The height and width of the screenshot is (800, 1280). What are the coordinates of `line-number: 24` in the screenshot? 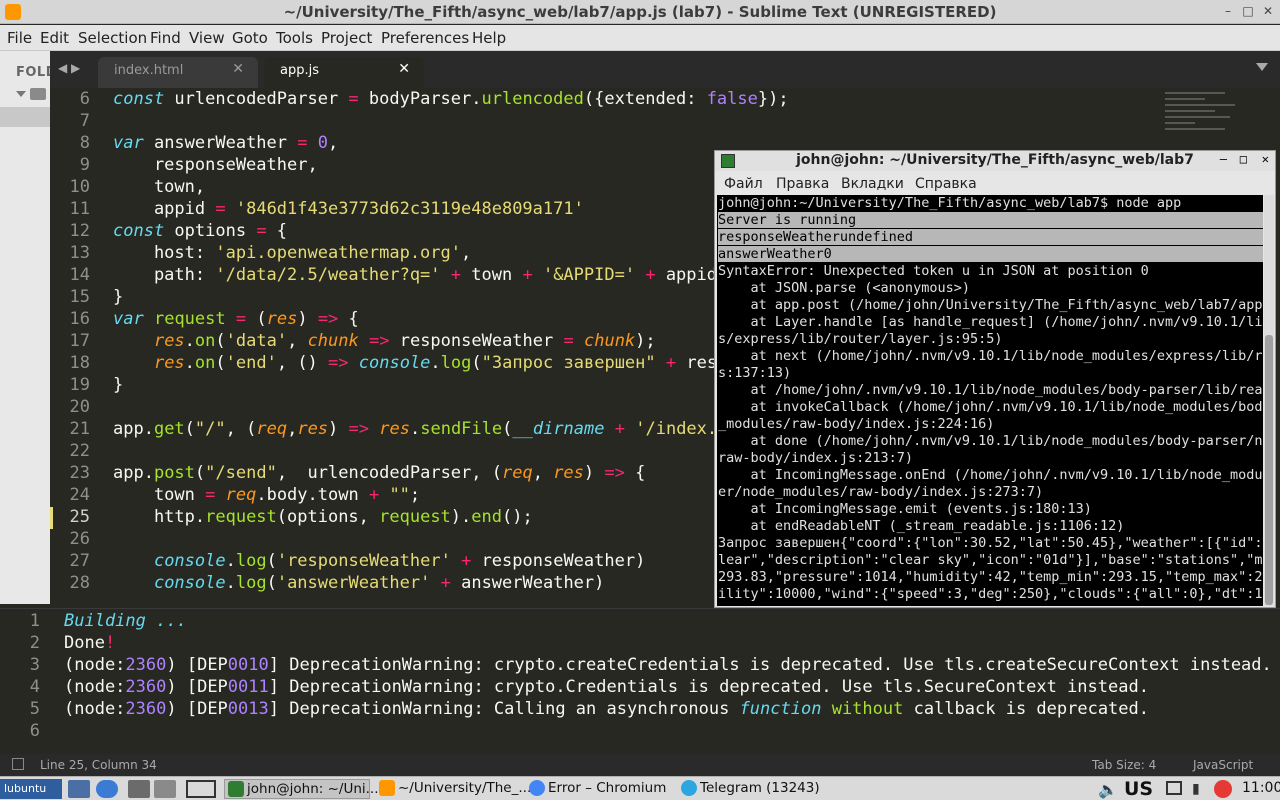 It's located at (79, 495).